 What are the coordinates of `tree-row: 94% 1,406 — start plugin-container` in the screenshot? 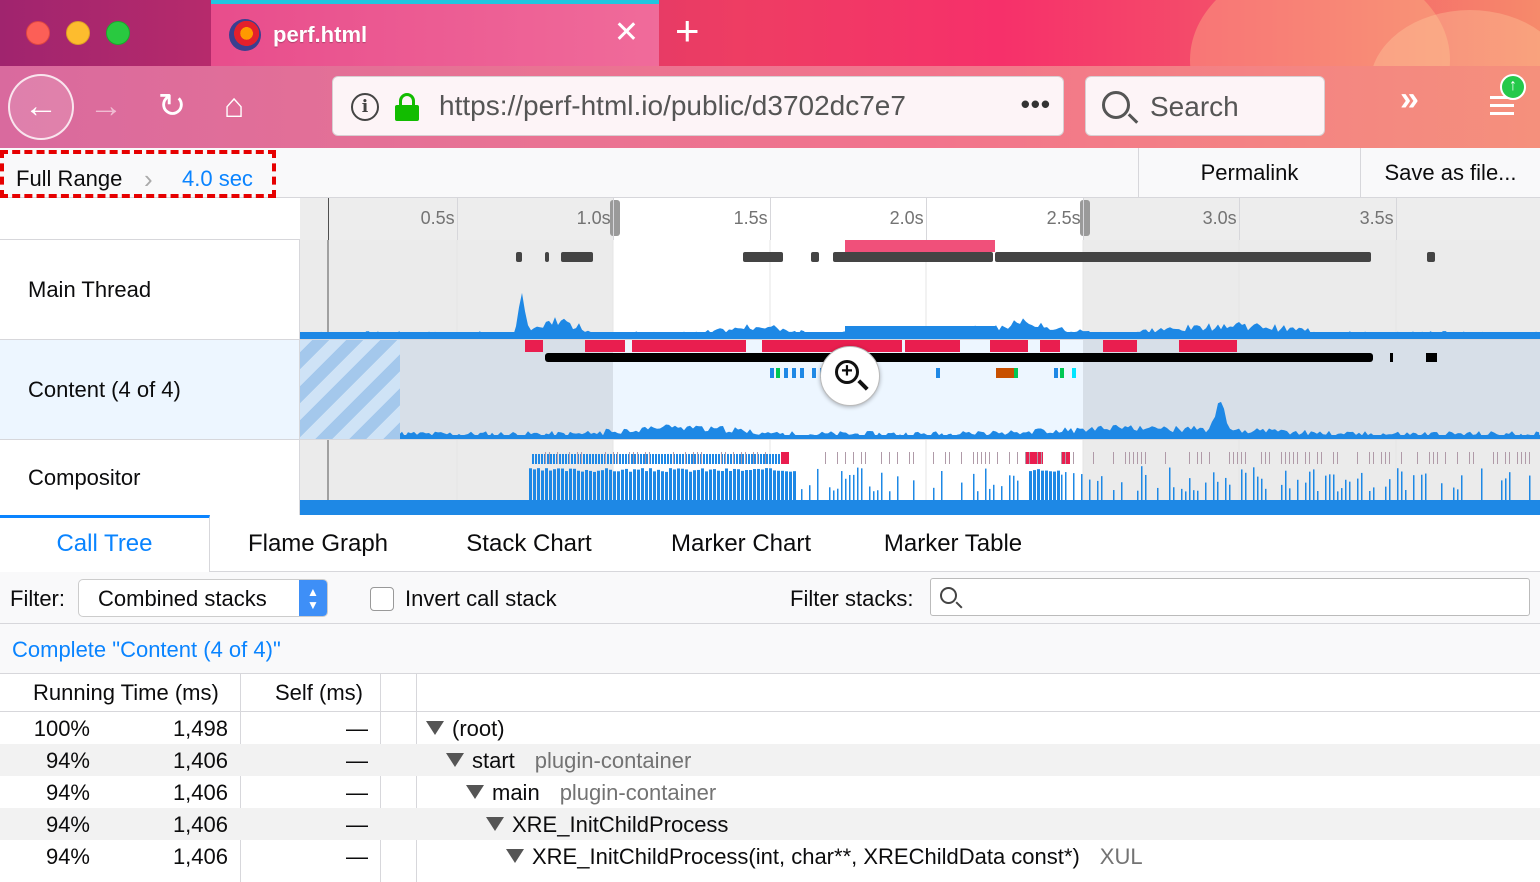 It's located at (770, 760).